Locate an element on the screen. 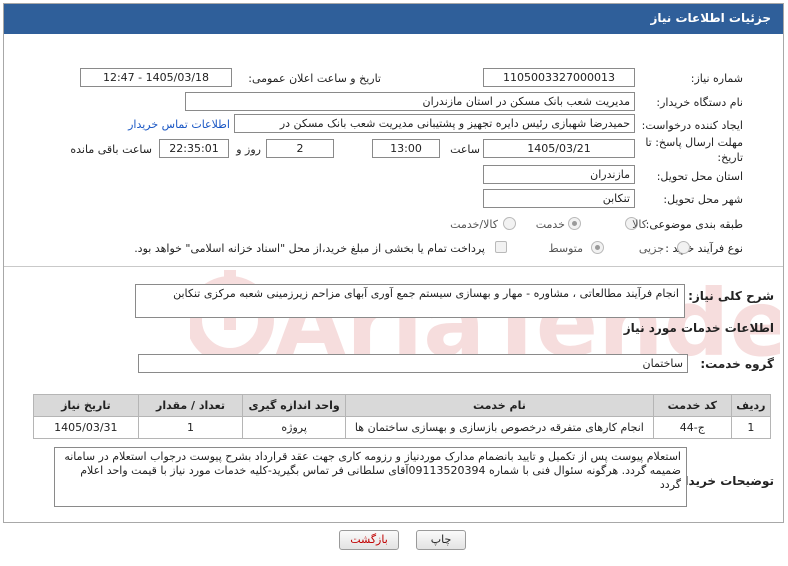  buyer-notes-label: توضیحات خریدار: is located at coordinates (723, 481).